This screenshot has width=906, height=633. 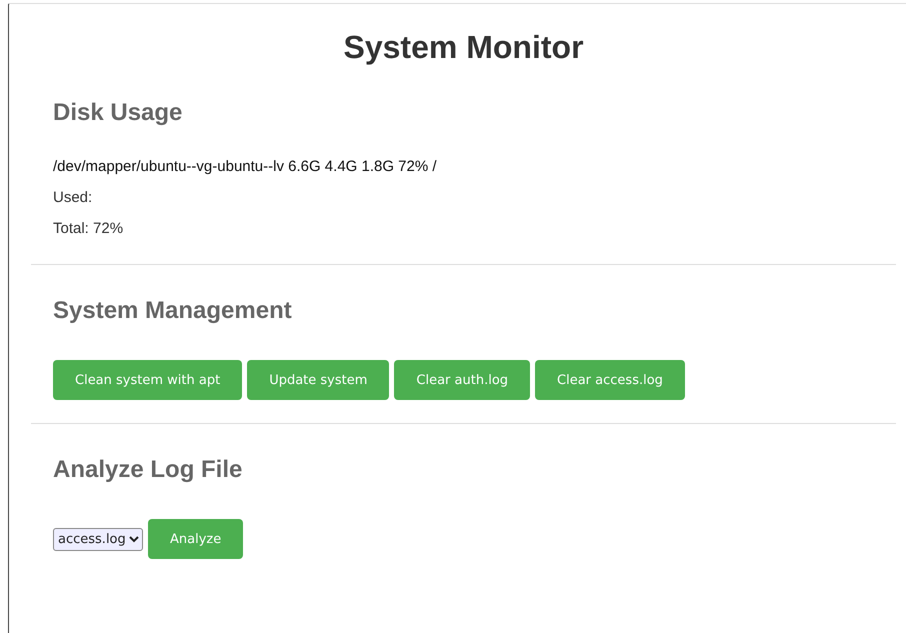 I want to click on disk-info-text: Used:, so click(x=73, y=198).